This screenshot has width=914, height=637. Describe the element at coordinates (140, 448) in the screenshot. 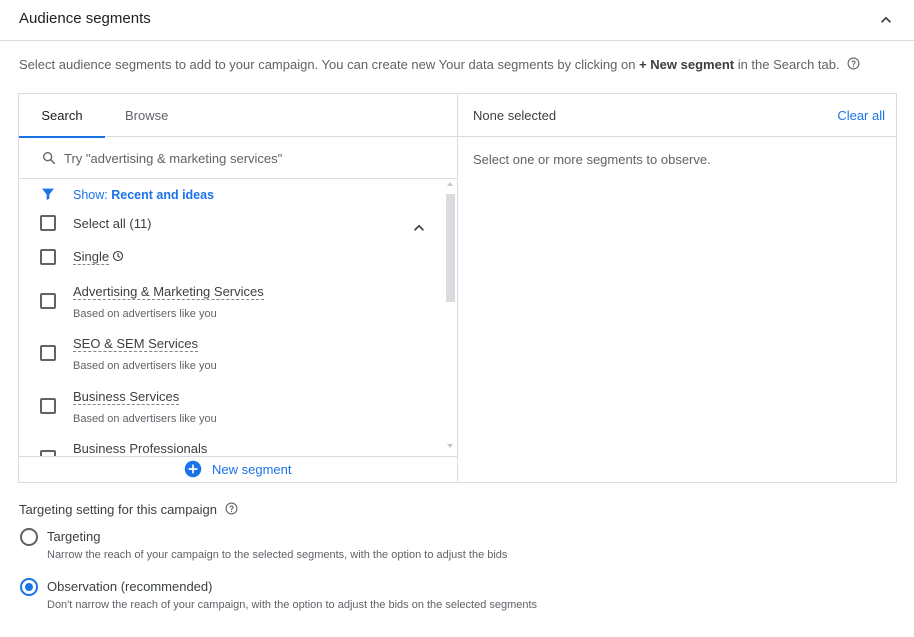

I see `segment-label: Business Professionals` at that location.